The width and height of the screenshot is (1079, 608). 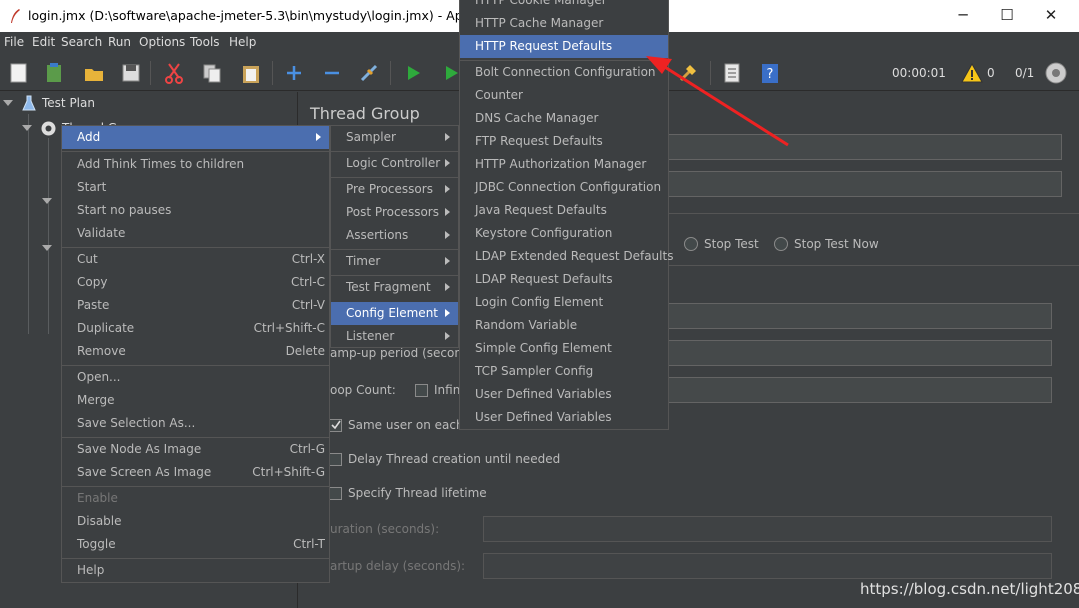 What do you see at coordinates (195, 210) in the screenshot?
I see `menu-item-start-no-pauses: Start no pauses` at bounding box center [195, 210].